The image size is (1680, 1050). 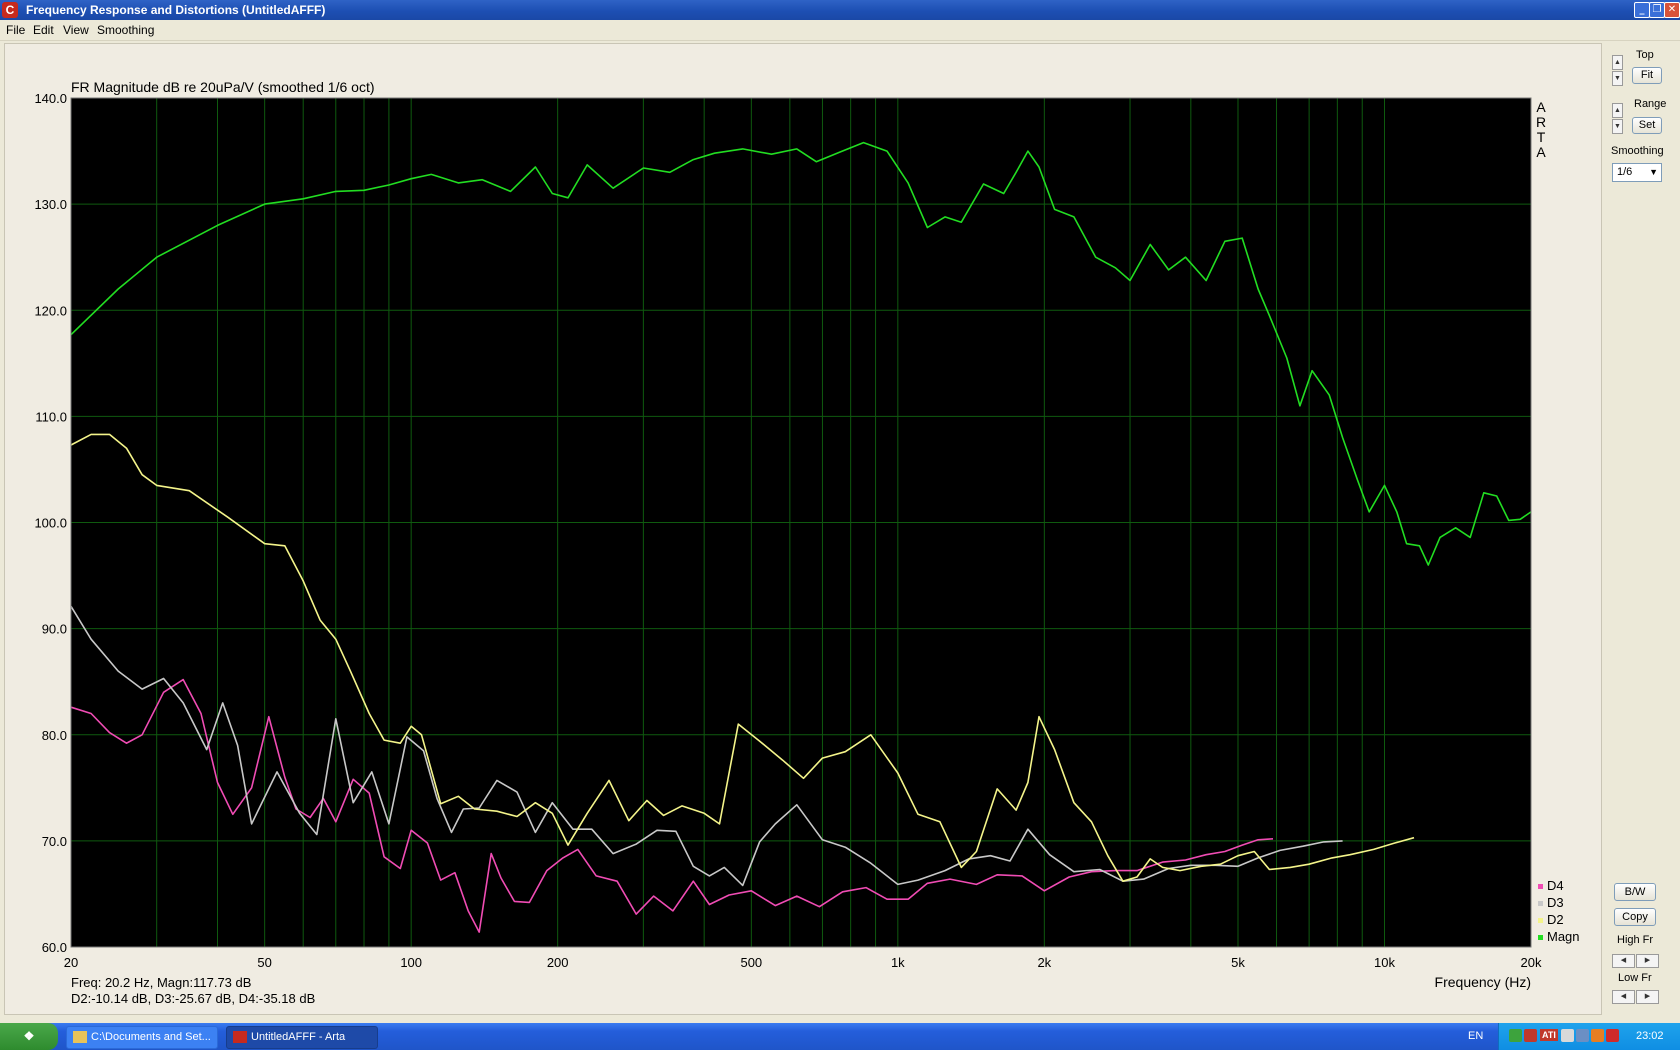 What do you see at coordinates (1653, 172) in the screenshot?
I see `chevron-down-icon: ▼` at bounding box center [1653, 172].